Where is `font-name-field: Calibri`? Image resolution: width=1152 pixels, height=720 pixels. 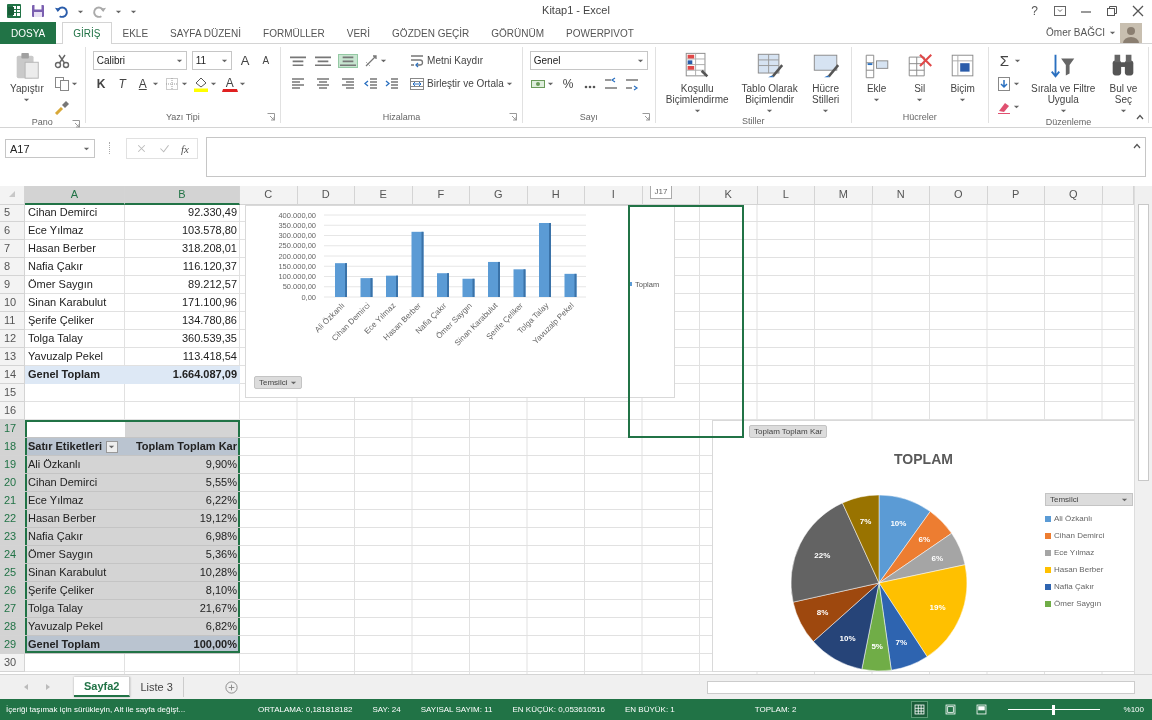
font-name-field: Calibri is located at coordinates (139, 60).